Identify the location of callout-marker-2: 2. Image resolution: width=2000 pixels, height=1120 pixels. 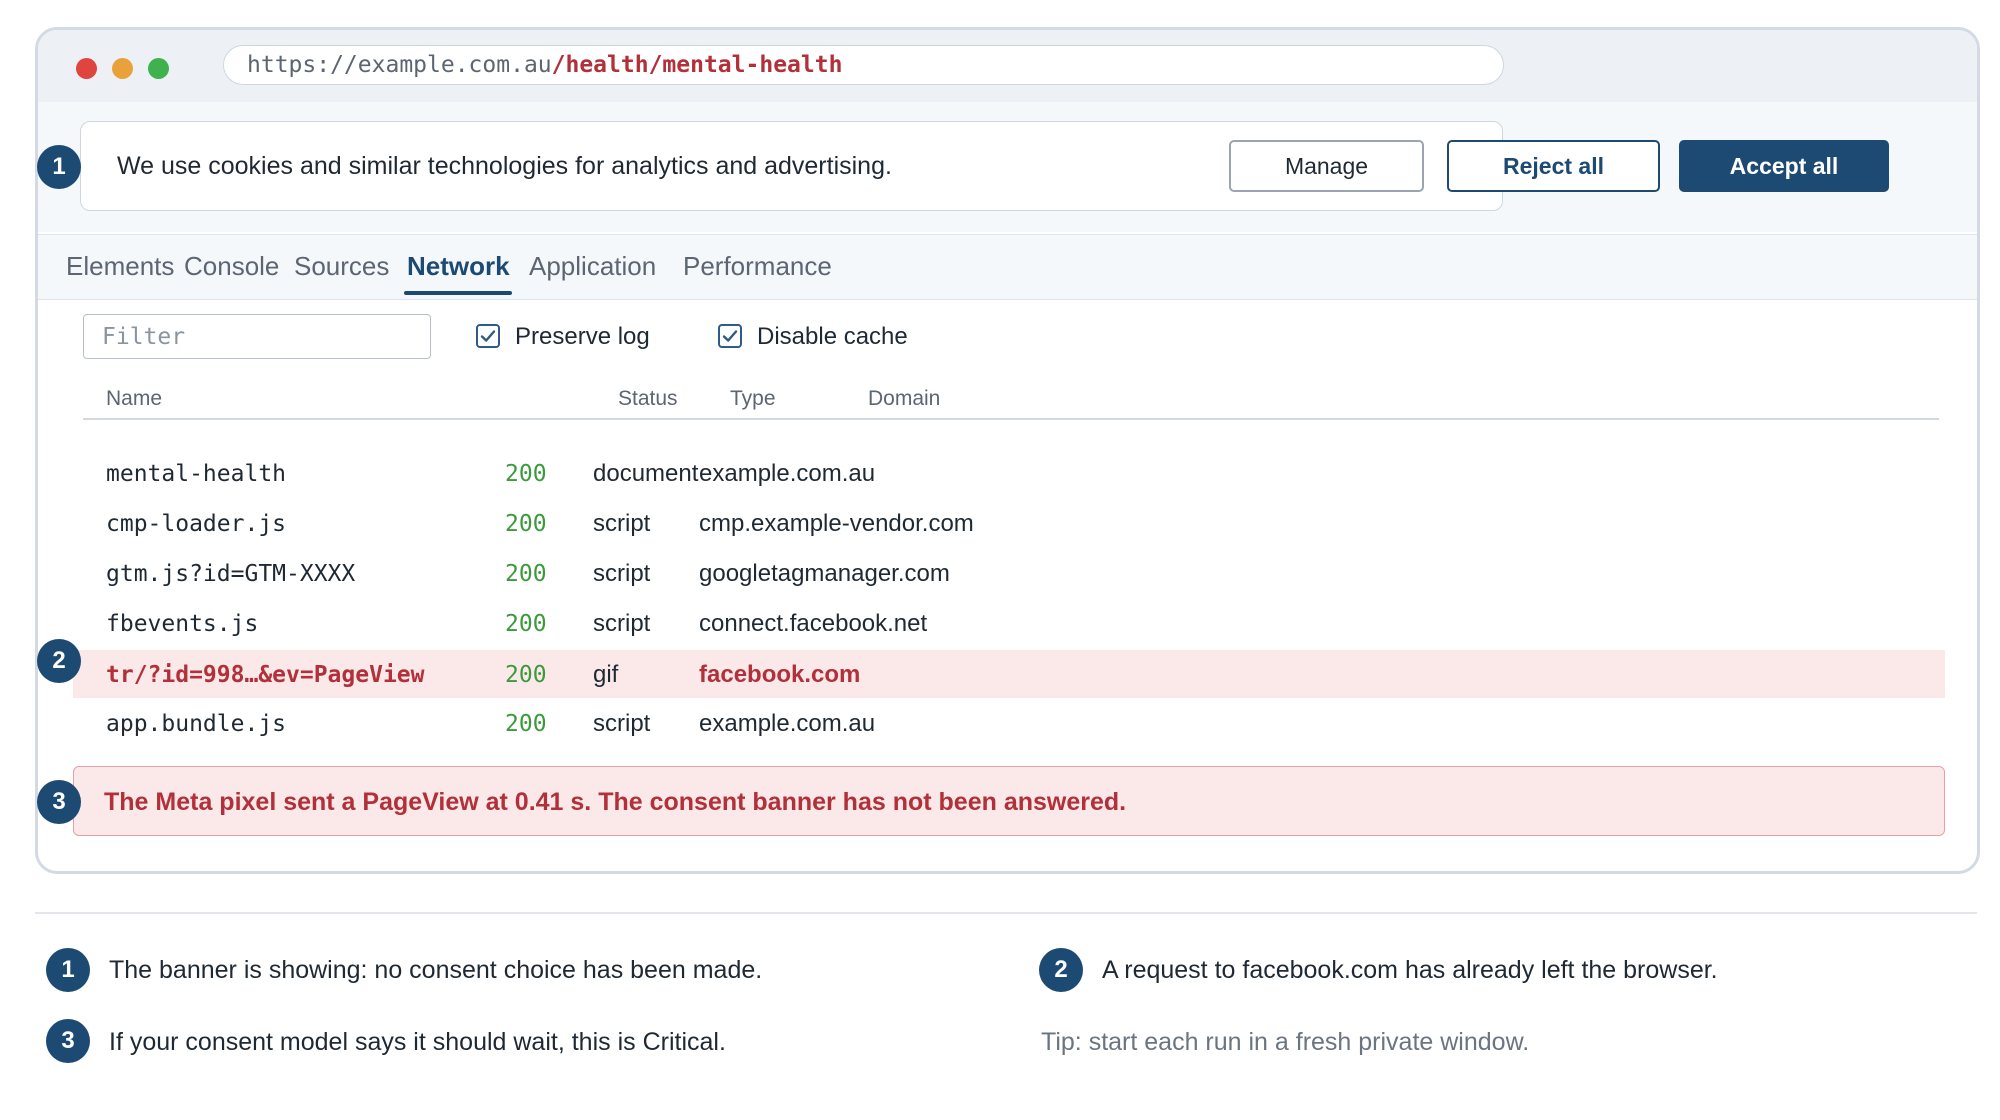
(59, 661).